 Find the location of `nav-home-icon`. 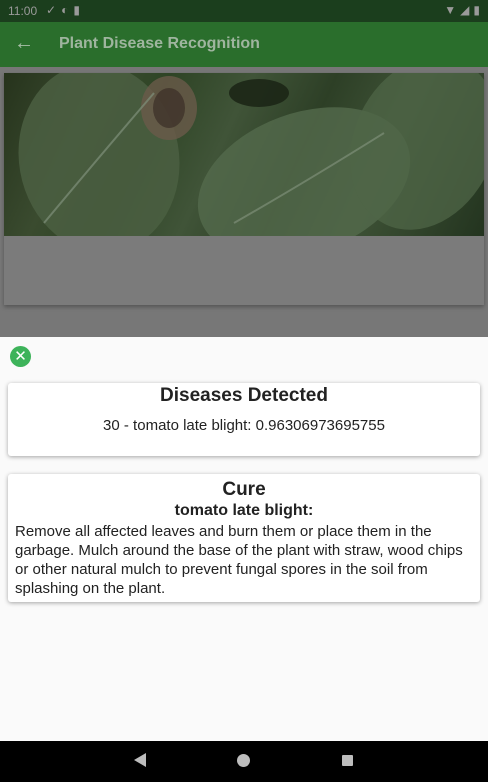

nav-home-icon is located at coordinates (243, 760).